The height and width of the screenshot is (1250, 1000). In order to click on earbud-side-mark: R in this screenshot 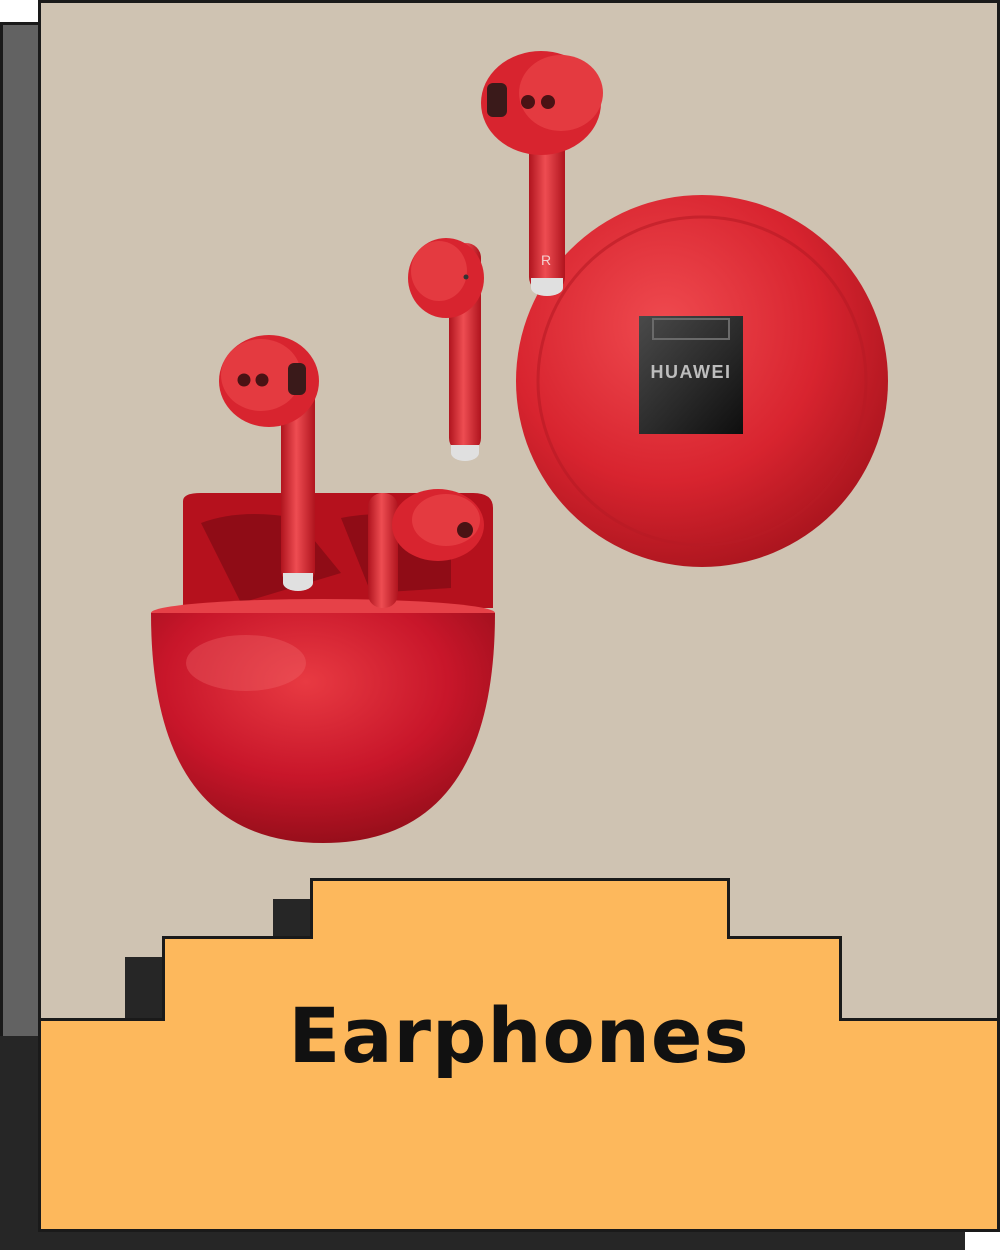, I will do `click(546, 260)`.